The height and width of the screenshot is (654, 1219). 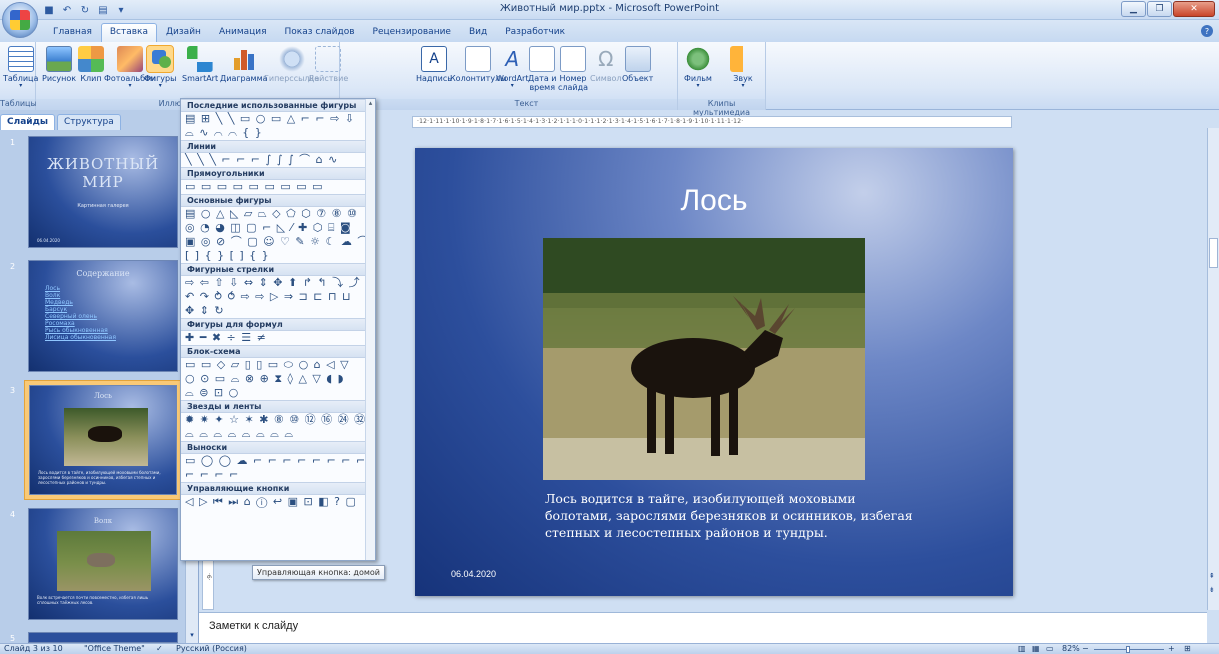 I want to click on sound-button: Звук ▾, so click(x=743, y=67).